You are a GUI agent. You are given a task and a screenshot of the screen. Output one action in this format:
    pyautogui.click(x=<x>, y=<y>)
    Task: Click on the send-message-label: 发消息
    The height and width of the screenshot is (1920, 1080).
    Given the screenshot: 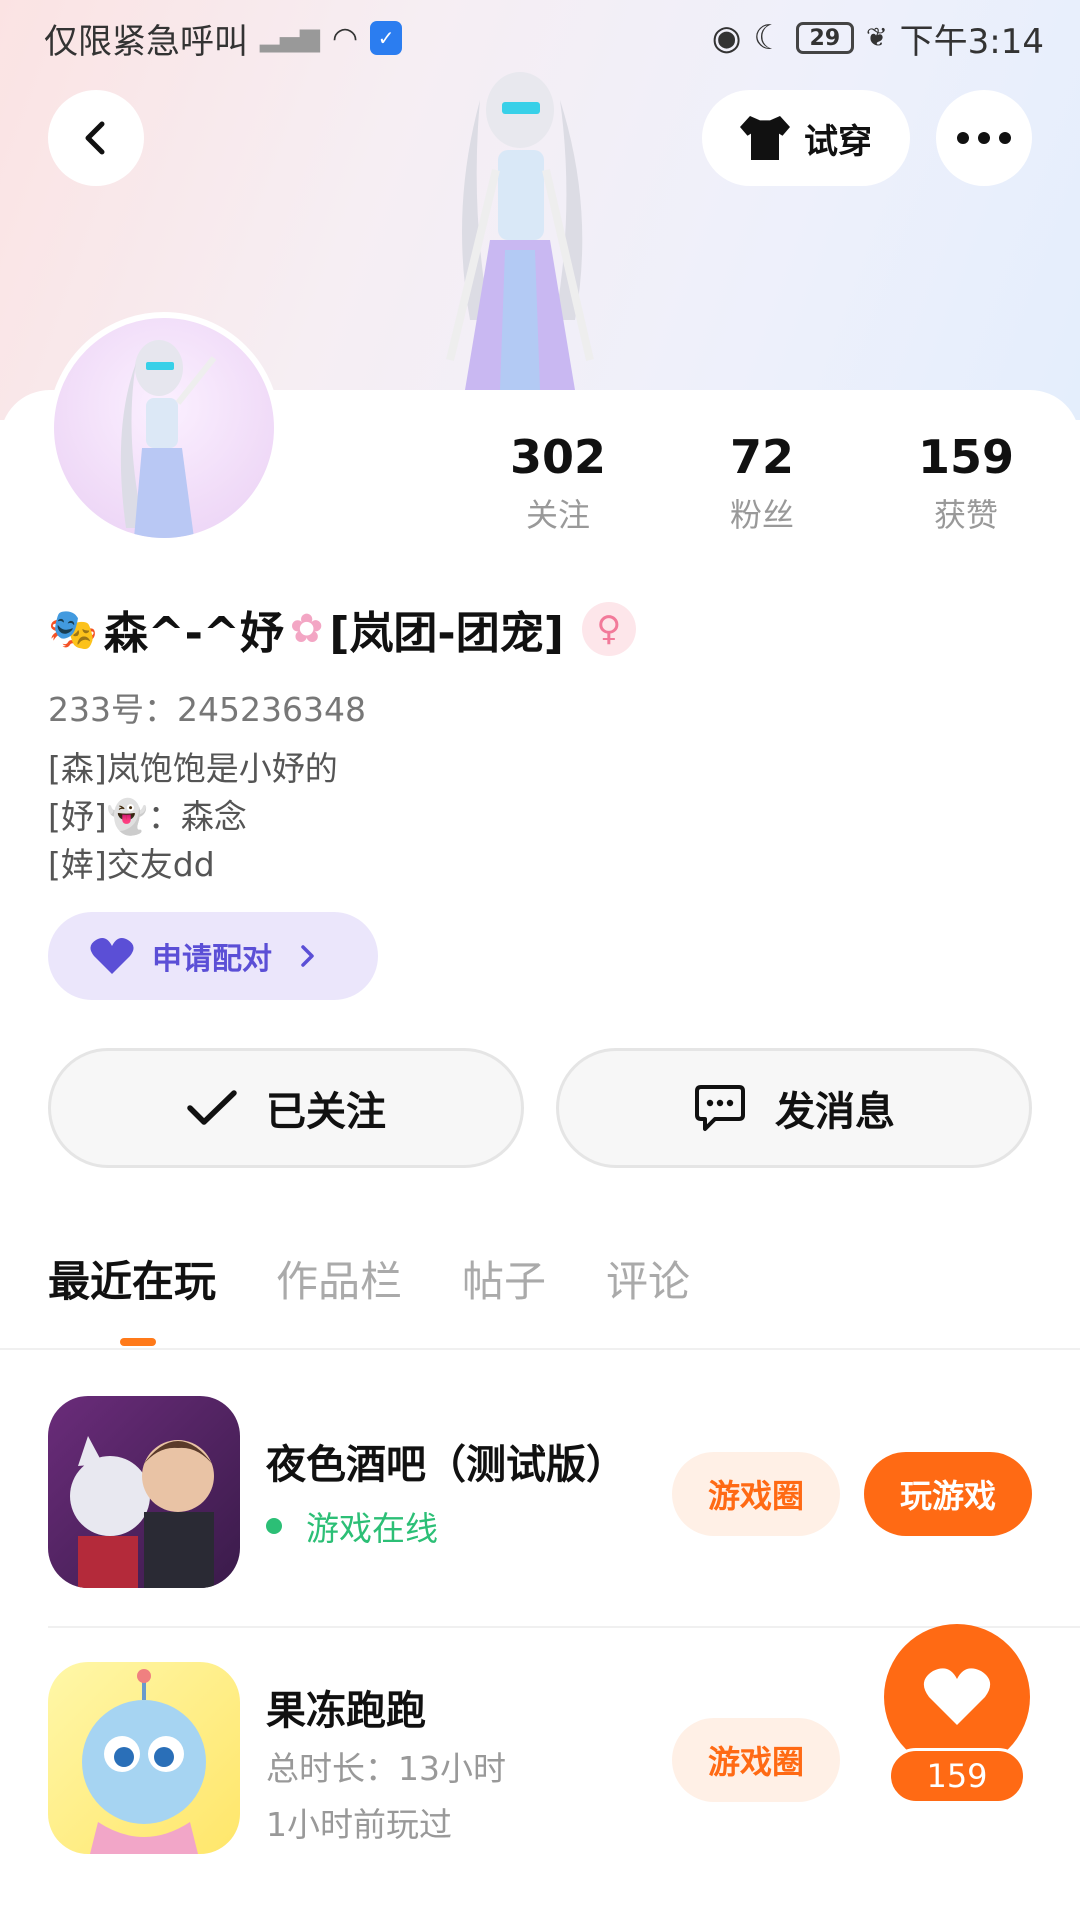 What is the action you would take?
    pyautogui.click(x=835, y=1112)
    